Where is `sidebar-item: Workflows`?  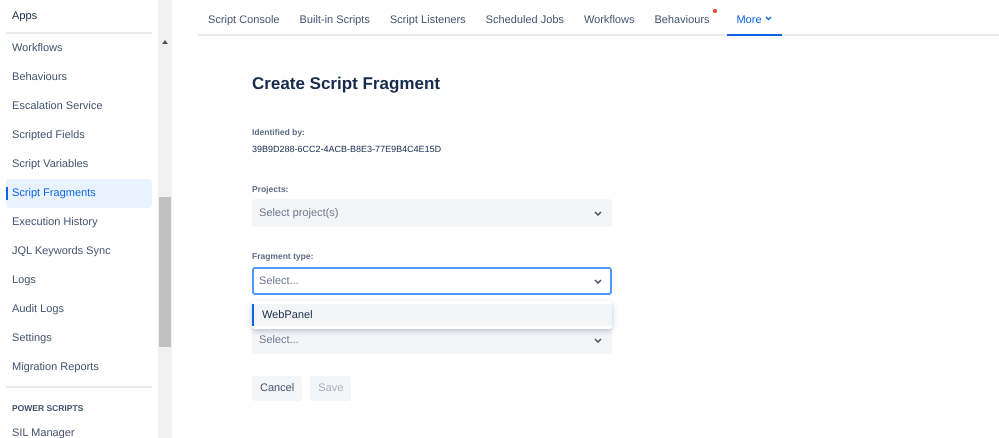
sidebar-item: Workflows is located at coordinates (79, 48).